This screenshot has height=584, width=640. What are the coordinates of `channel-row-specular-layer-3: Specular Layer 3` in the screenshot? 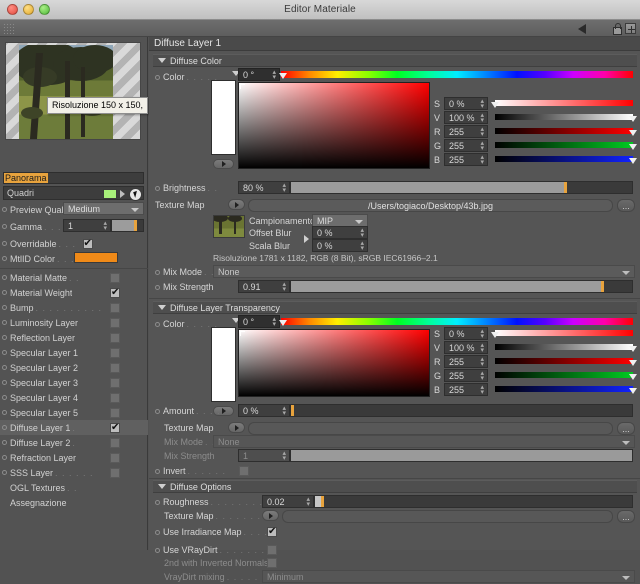 It's located at (74, 382).